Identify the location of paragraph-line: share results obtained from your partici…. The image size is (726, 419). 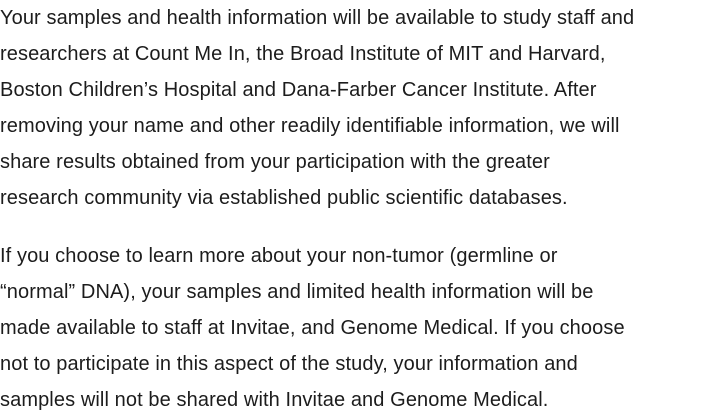
(275, 162).